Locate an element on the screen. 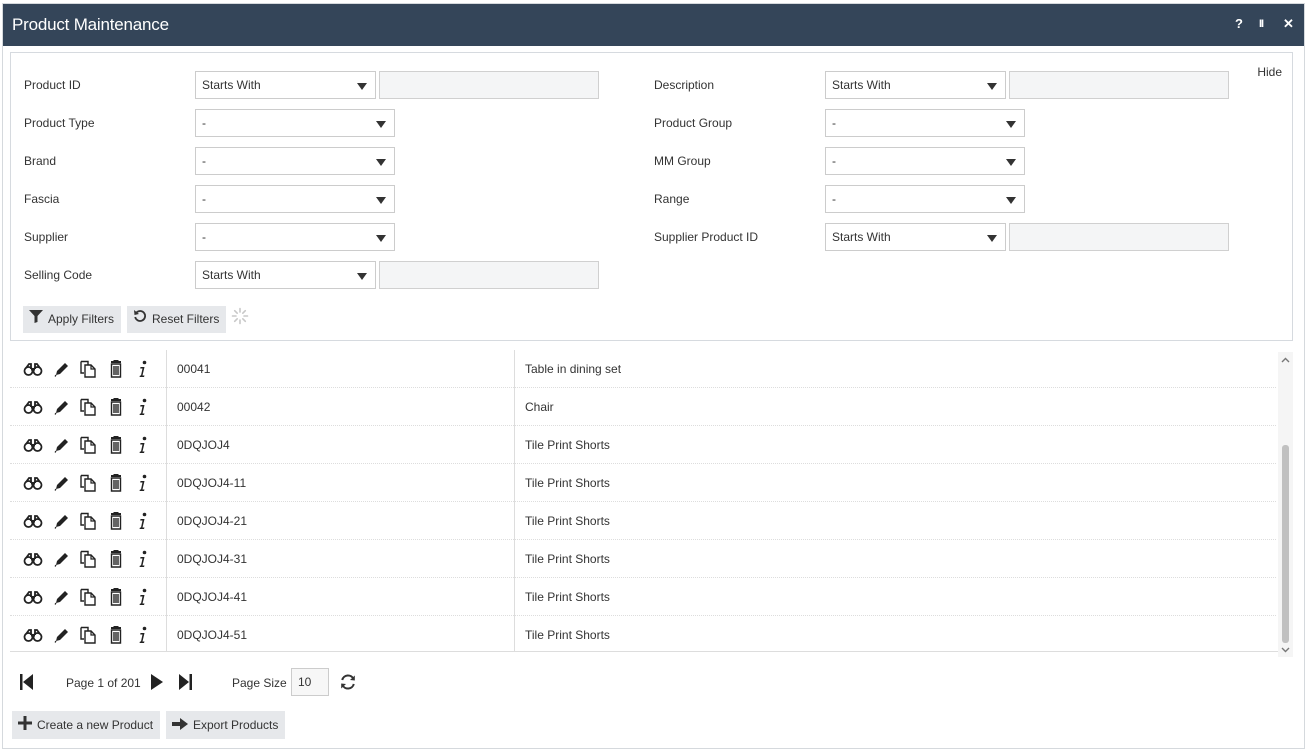  reset-filters-button: Reset Filters is located at coordinates (177, 319).